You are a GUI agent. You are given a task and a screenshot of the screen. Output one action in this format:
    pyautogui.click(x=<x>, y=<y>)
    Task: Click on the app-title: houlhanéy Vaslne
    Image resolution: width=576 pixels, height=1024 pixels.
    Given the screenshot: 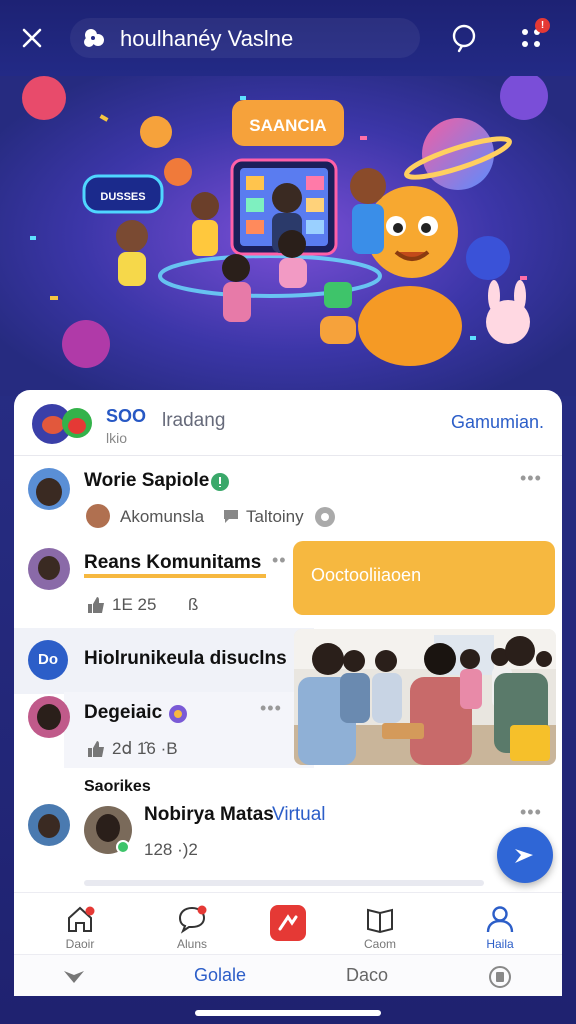 What is the action you would take?
    pyautogui.click(x=207, y=38)
    